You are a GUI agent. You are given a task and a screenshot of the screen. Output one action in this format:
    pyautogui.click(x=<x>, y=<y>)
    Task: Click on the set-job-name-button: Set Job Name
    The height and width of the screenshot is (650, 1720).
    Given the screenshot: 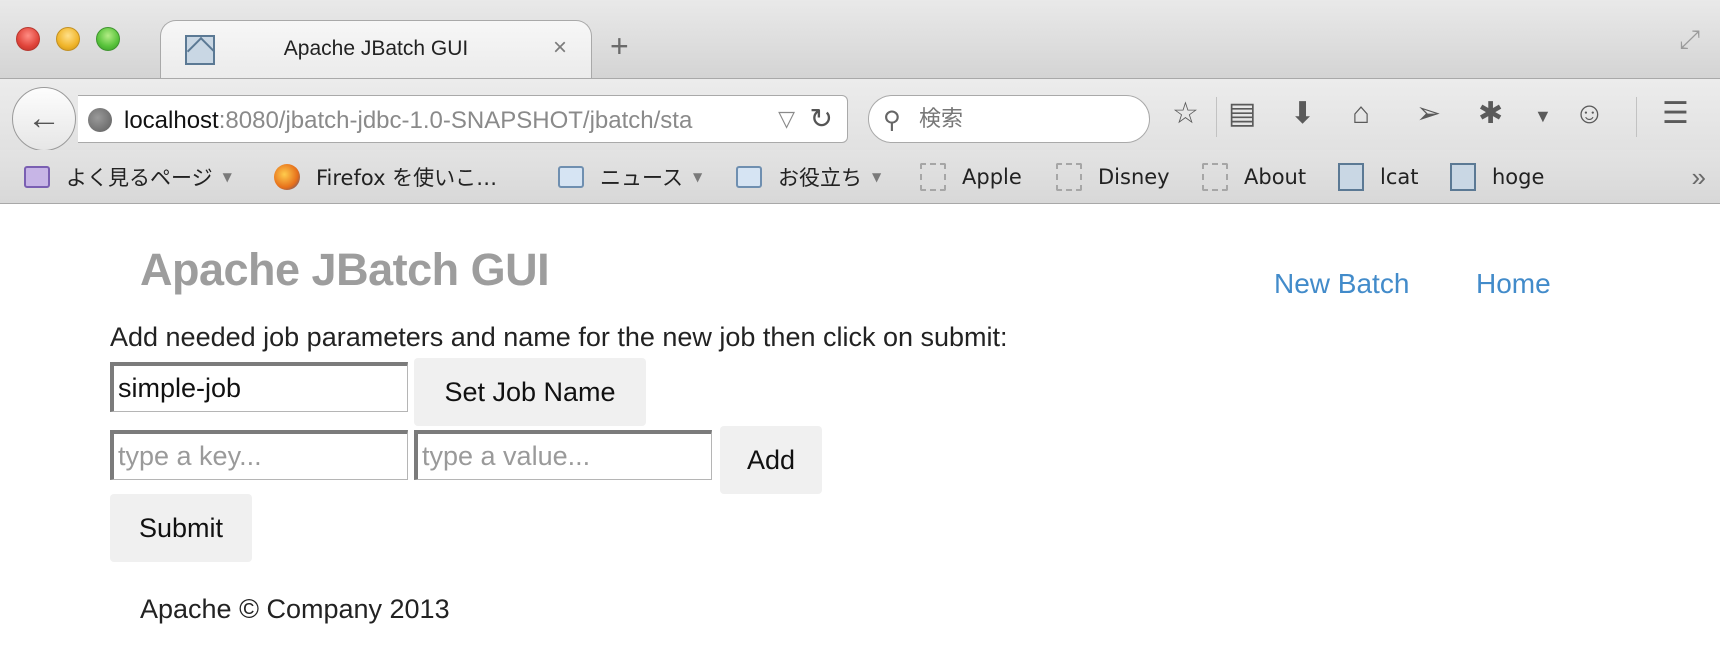 What is the action you would take?
    pyautogui.click(x=530, y=392)
    